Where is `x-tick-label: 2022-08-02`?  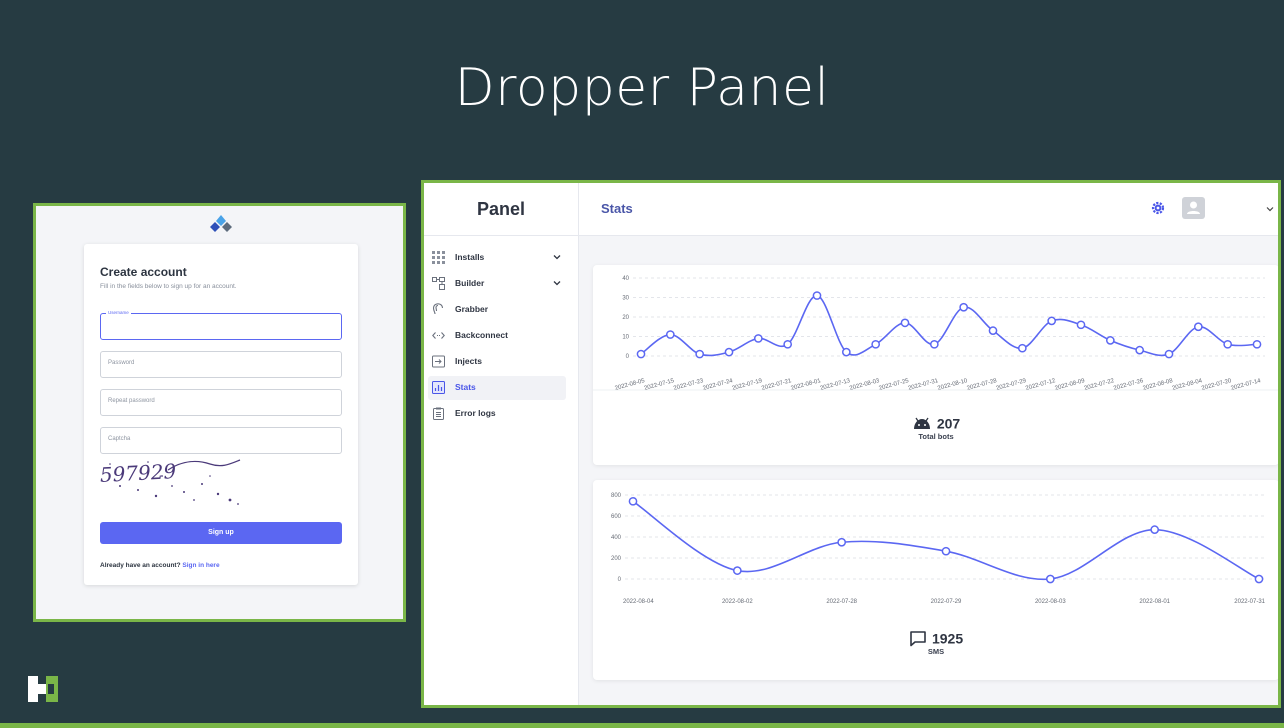
x-tick-label: 2022-08-02 is located at coordinates (737, 602).